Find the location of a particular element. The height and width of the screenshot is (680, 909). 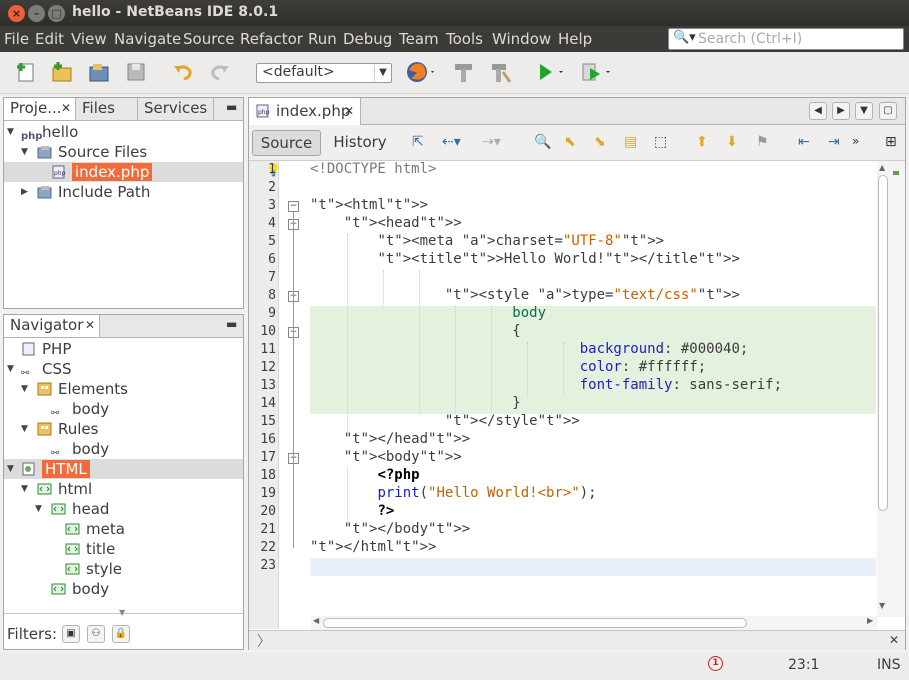

build-icon is located at coordinates (464, 72).